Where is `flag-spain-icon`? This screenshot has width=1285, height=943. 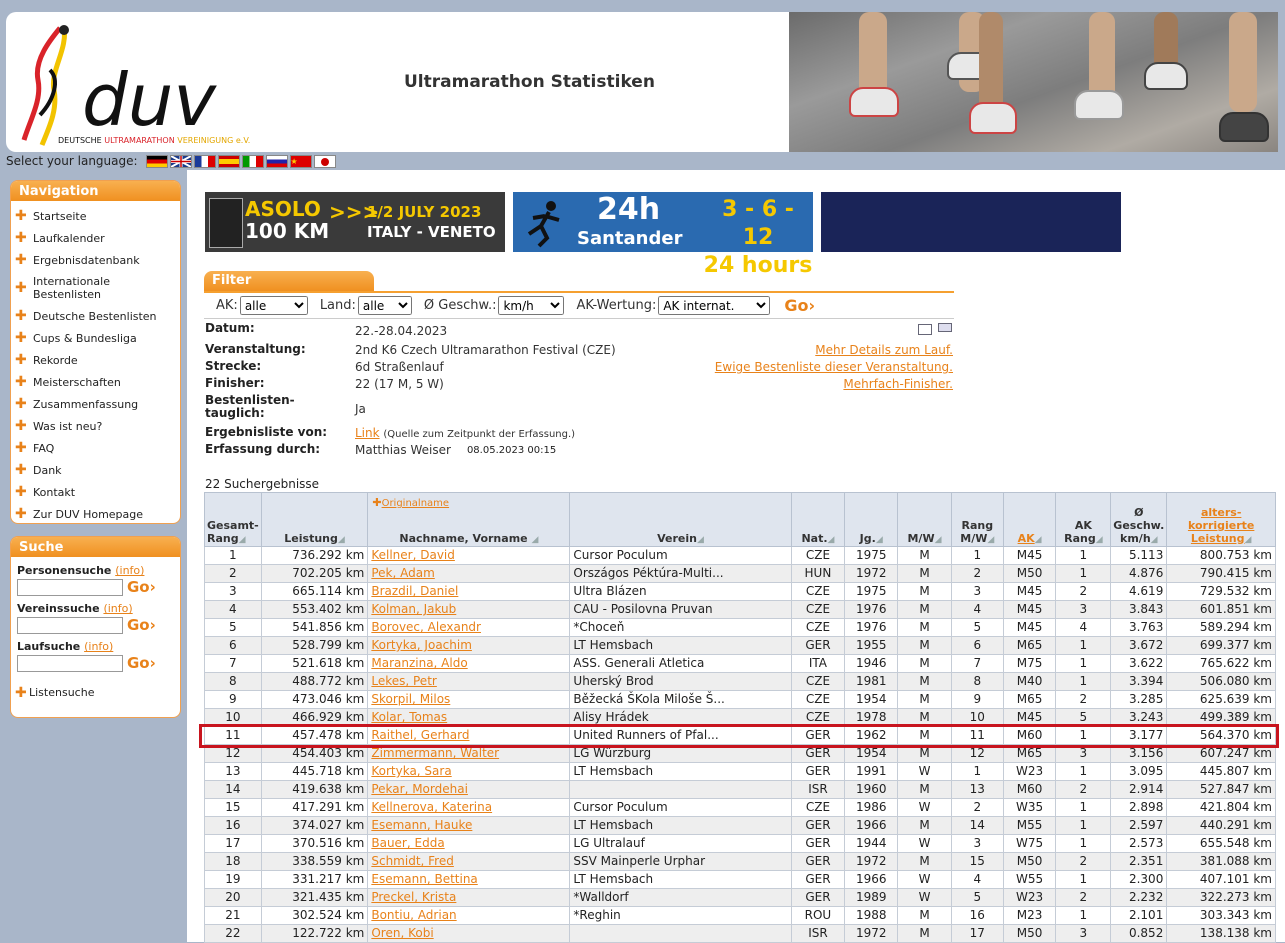
flag-spain-icon is located at coordinates (228, 161).